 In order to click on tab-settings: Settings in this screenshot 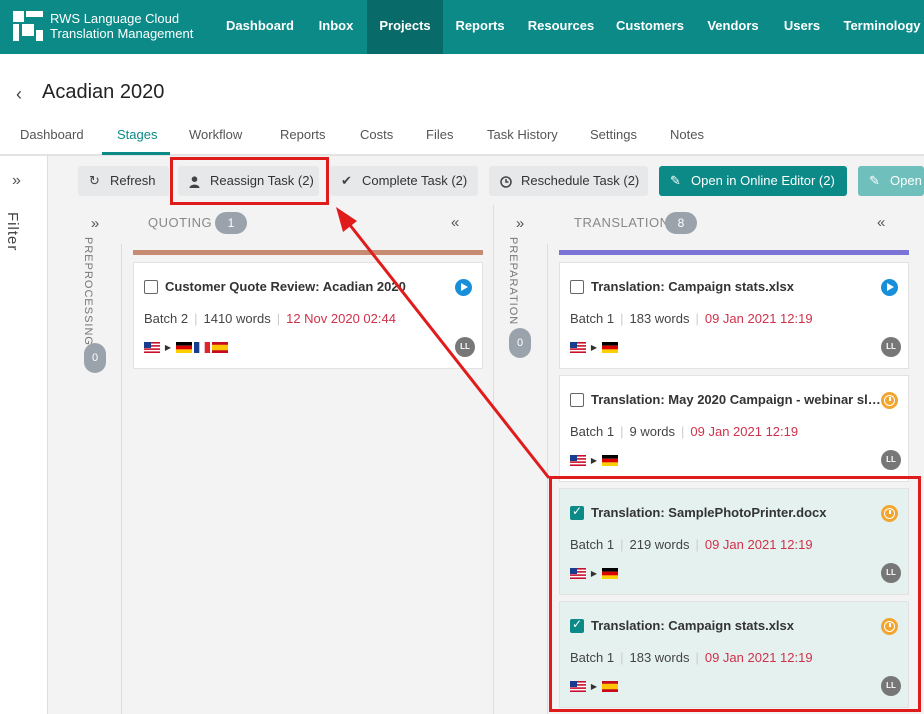, I will do `click(613, 134)`.